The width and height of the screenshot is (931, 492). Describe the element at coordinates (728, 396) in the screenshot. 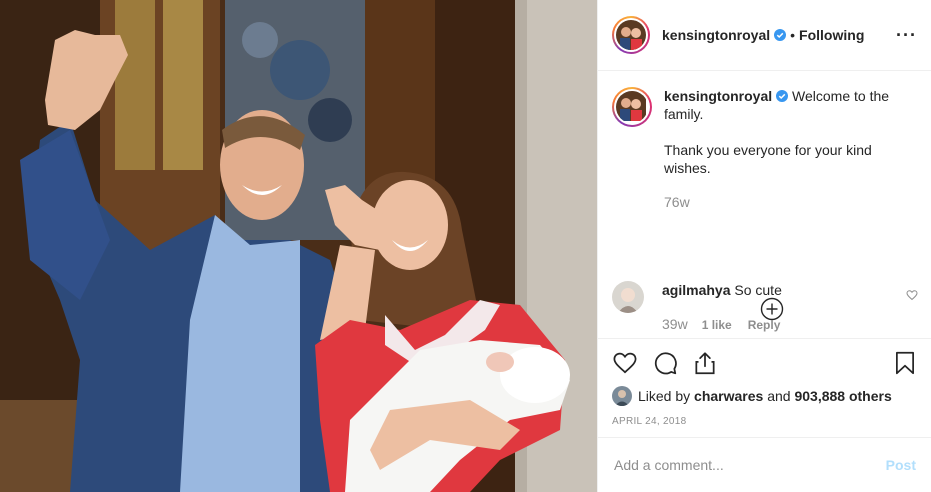

I see `liker-username: charwares` at that location.